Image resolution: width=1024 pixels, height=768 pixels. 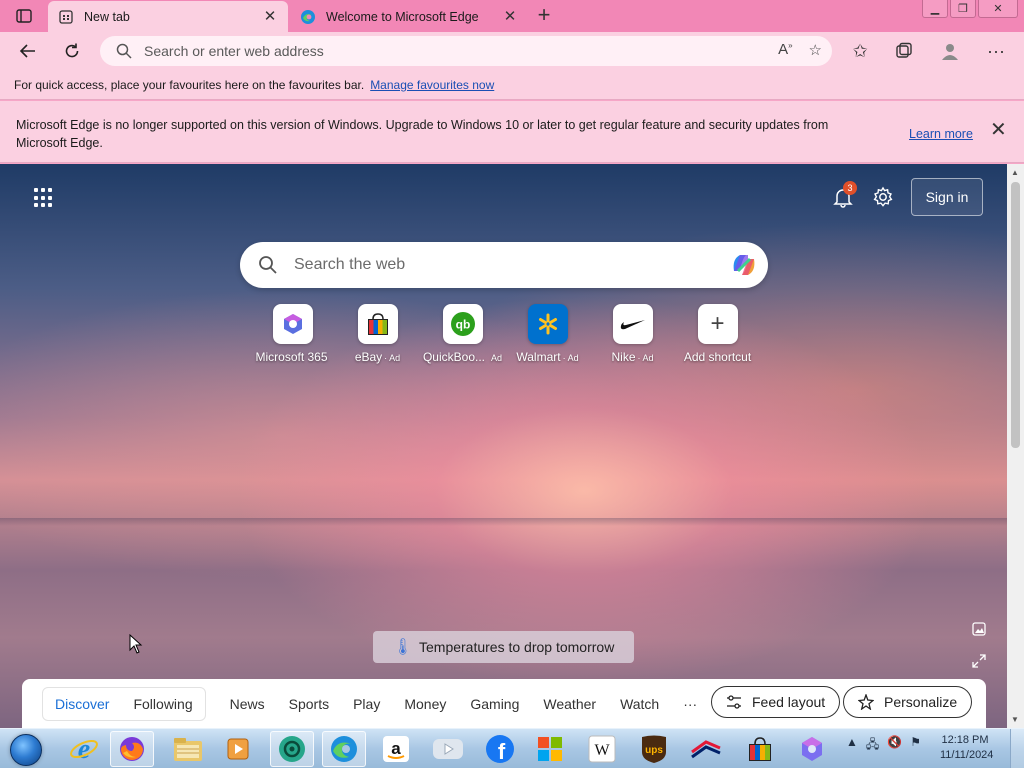 What do you see at coordinates (908, 702) in the screenshot?
I see `personalize-button: Personalize` at bounding box center [908, 702].